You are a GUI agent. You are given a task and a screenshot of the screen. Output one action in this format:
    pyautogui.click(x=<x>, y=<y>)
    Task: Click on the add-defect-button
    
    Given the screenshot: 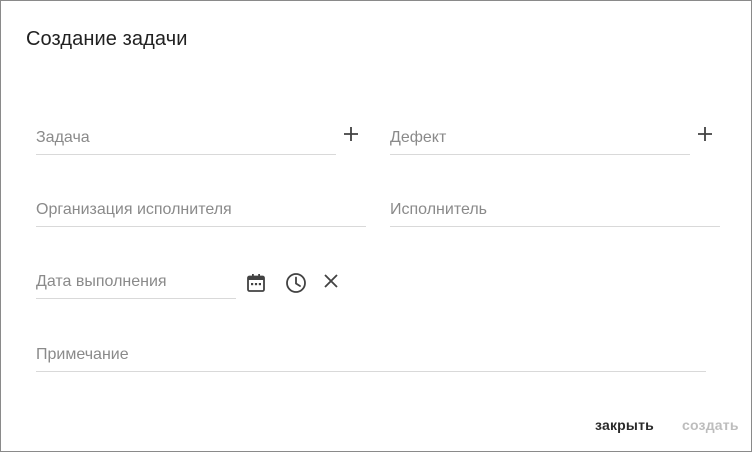 What is the action you would take?
    pyautogui.click(x=705, y=134)
    